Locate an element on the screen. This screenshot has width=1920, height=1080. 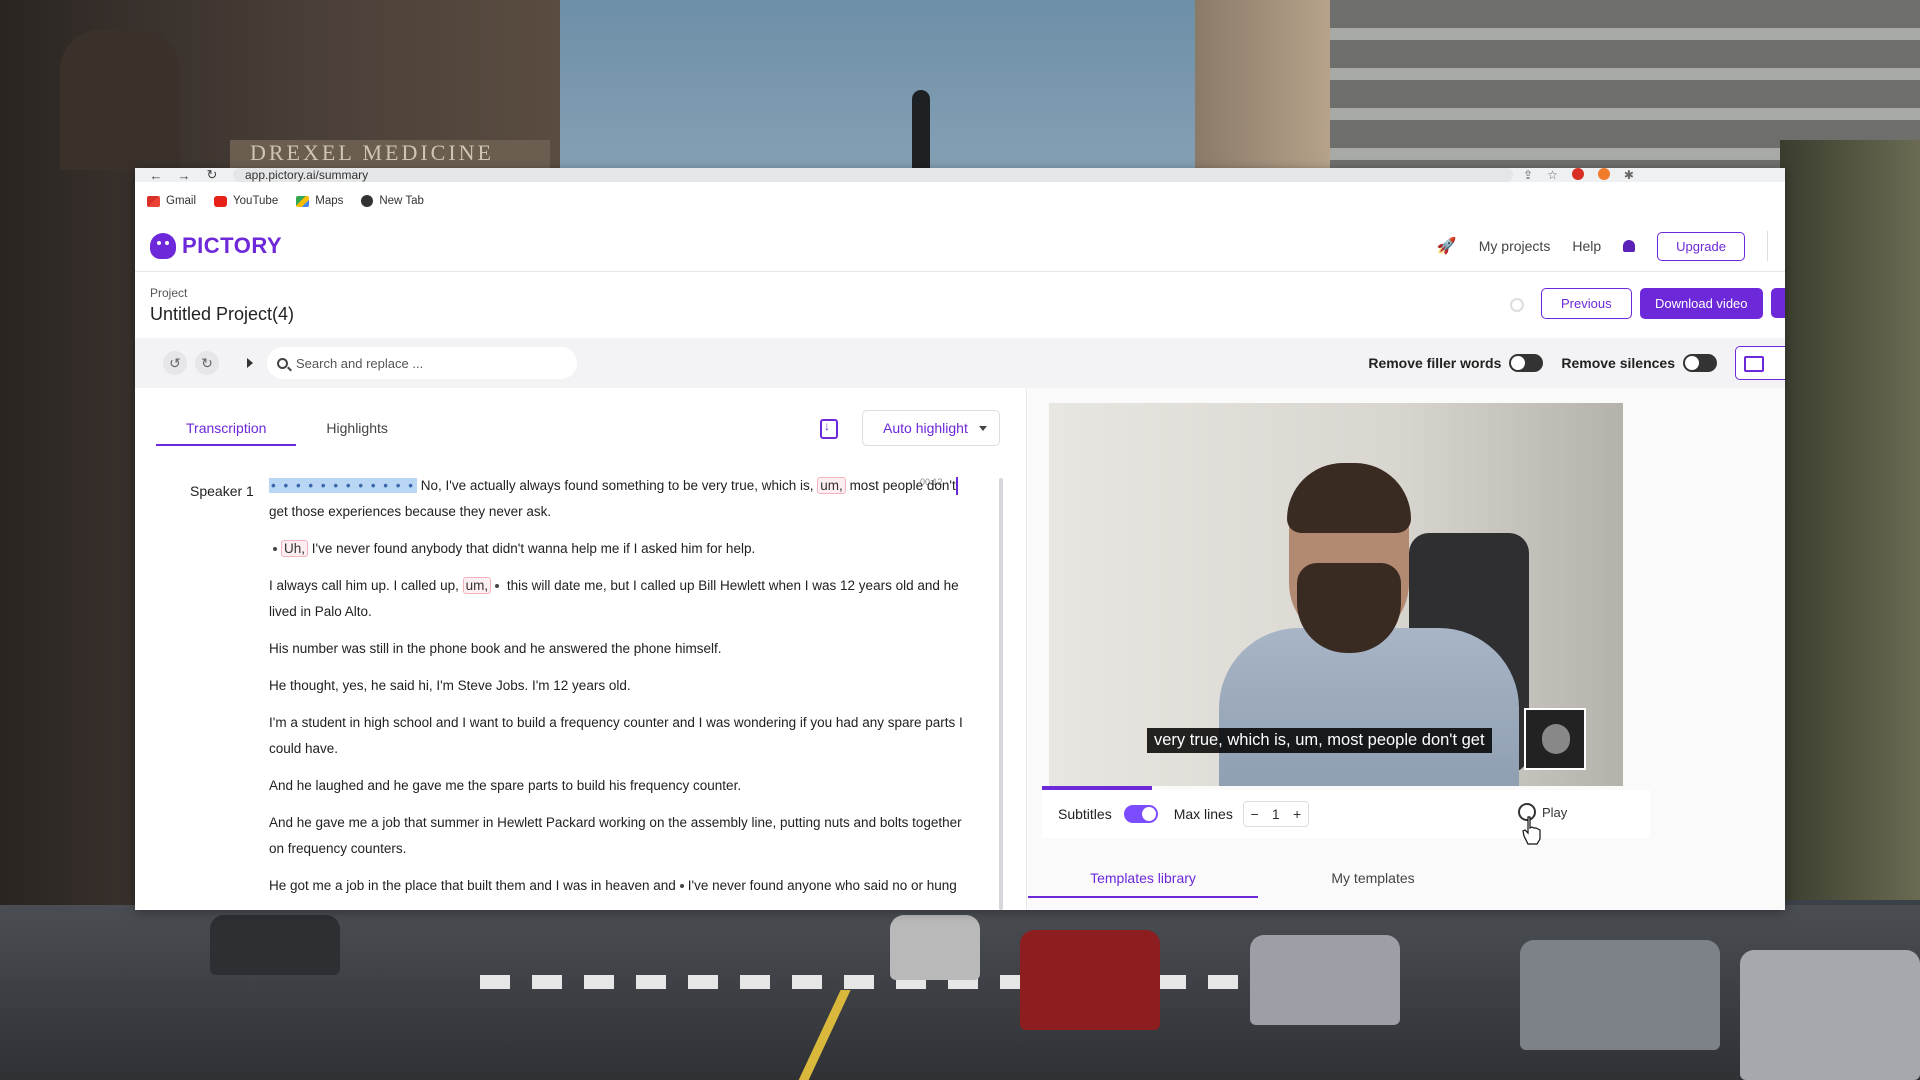
pictory-logo: PICTORY is located at coordinates (216, 245).